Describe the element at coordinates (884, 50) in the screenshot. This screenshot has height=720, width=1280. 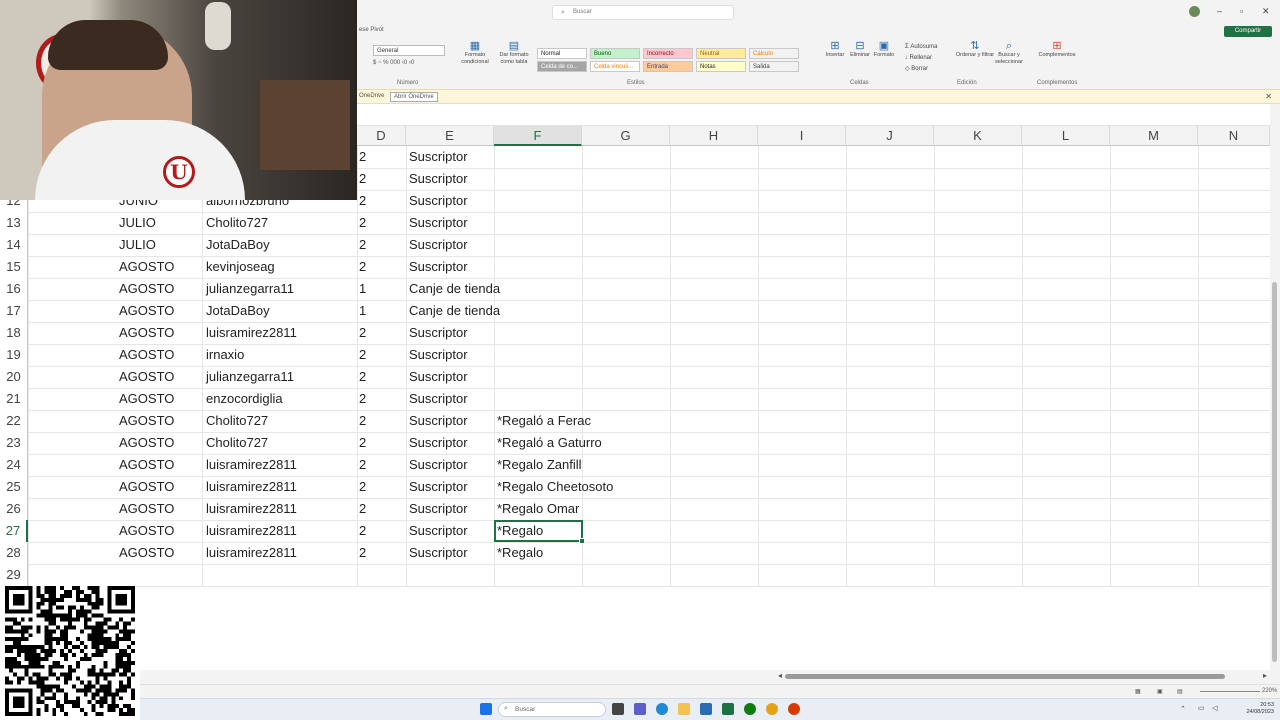
I see `format-button: ▣ Formato` at that location.